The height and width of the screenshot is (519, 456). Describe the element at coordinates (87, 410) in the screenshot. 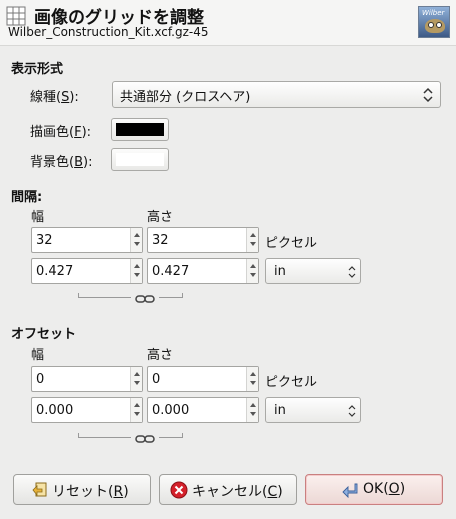

I see `offset-x-unit-input: 0.000` at that location.